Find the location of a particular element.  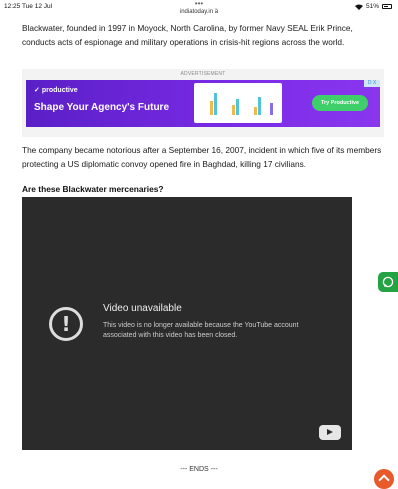

status-bar: 12:25 Tue 12 Jul ••• indiatoday.in ä 51% is located at coordinates (199, 9).